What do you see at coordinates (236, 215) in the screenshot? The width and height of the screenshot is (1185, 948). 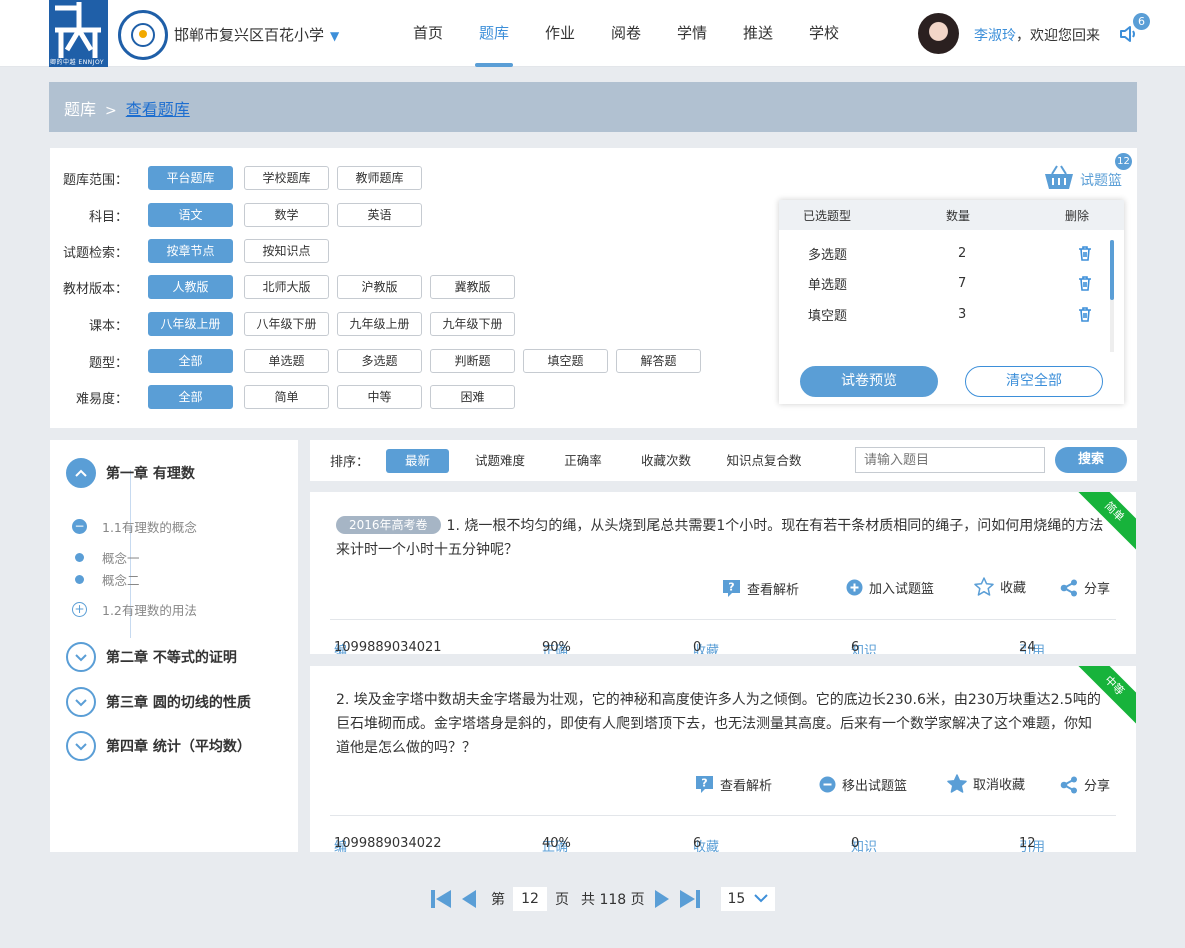 I see `filter-row-subject: 科目： 语文 数学 英语` at bounding box center [236, 215].